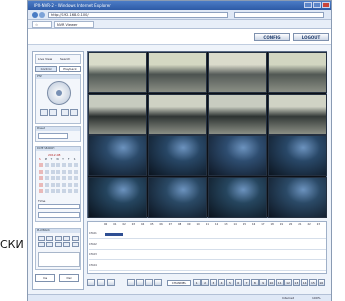  I want to click on channel-button: 4, so click(221, 282).